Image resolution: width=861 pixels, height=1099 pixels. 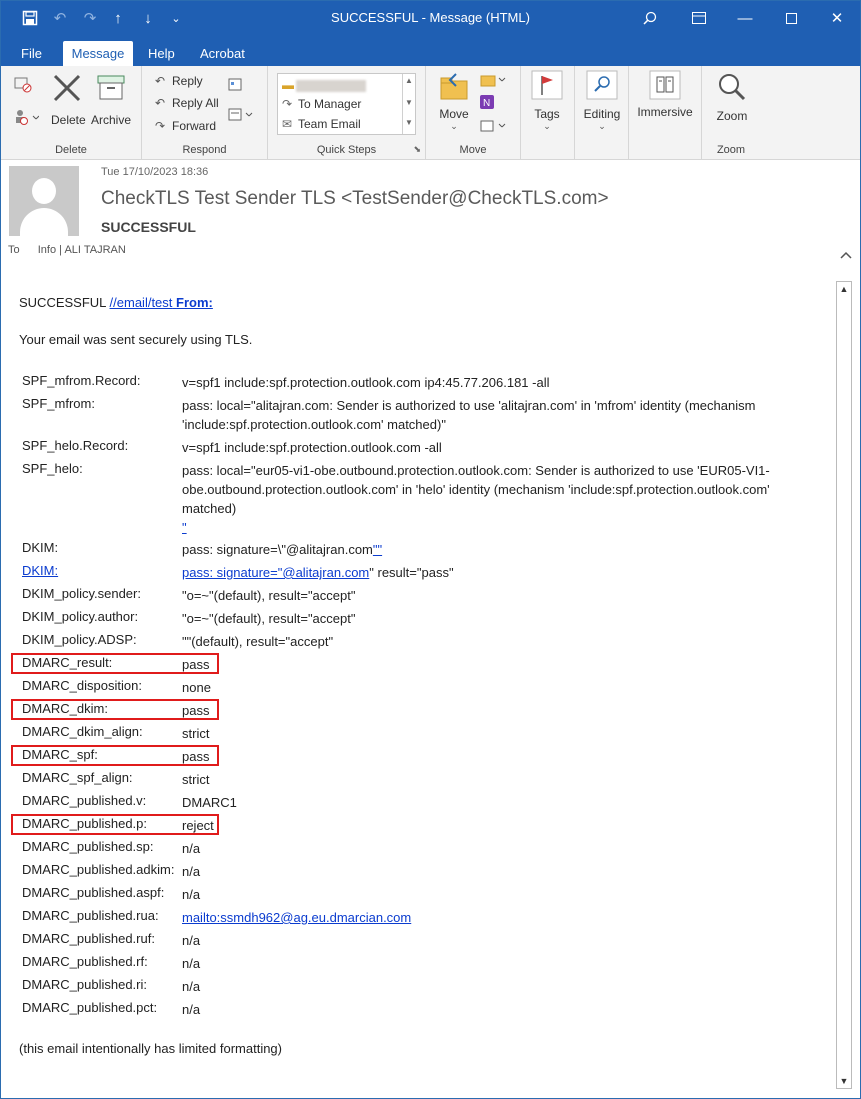 I want to click on vertical-scrollbar: ▲ ▼, so click(x=844, y=685).